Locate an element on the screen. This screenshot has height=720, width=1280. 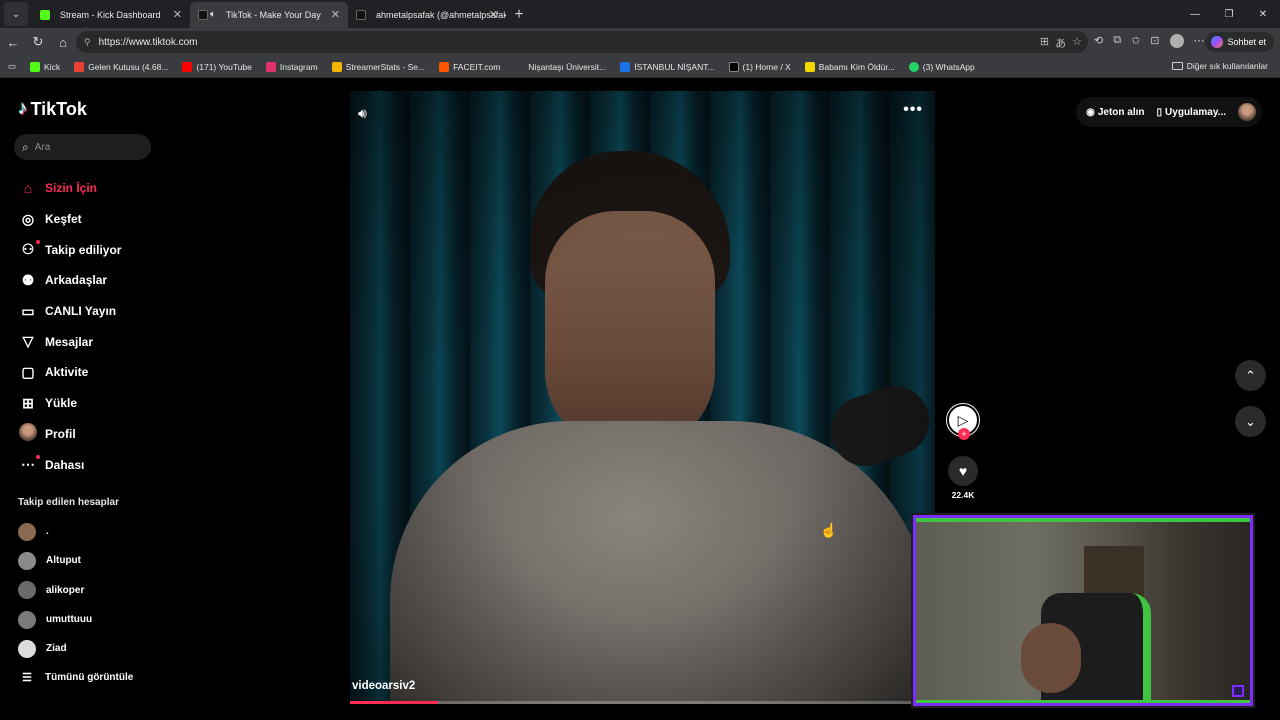
refresh-icon: ↻ is located at coordinates (38, 42).